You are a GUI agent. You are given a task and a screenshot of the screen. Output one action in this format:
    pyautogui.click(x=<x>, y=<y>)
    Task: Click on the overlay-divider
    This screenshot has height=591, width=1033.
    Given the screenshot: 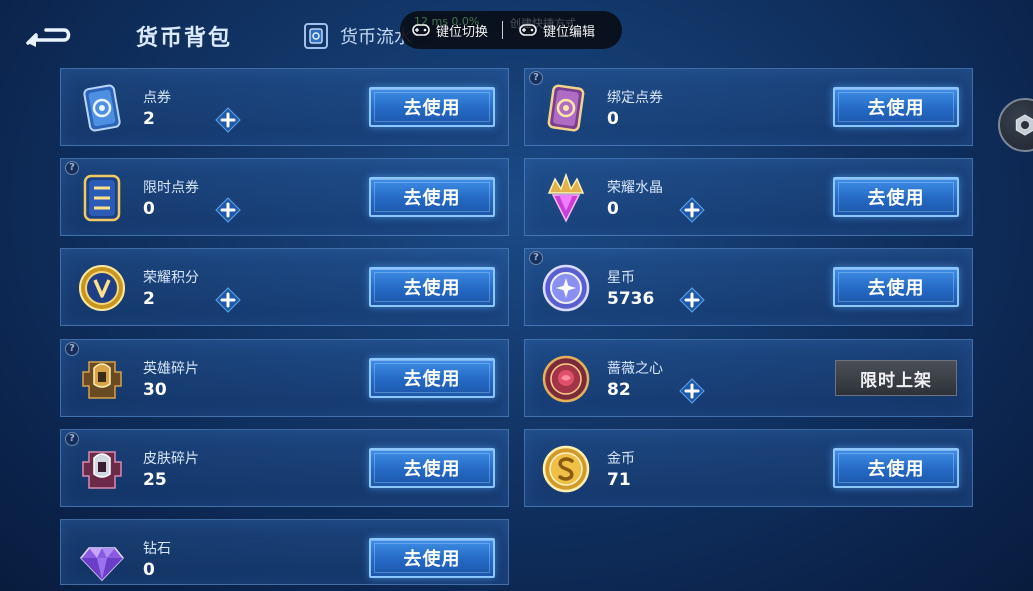 What is the action you would take?
    pyautogui.click(x=503, y=30)
    